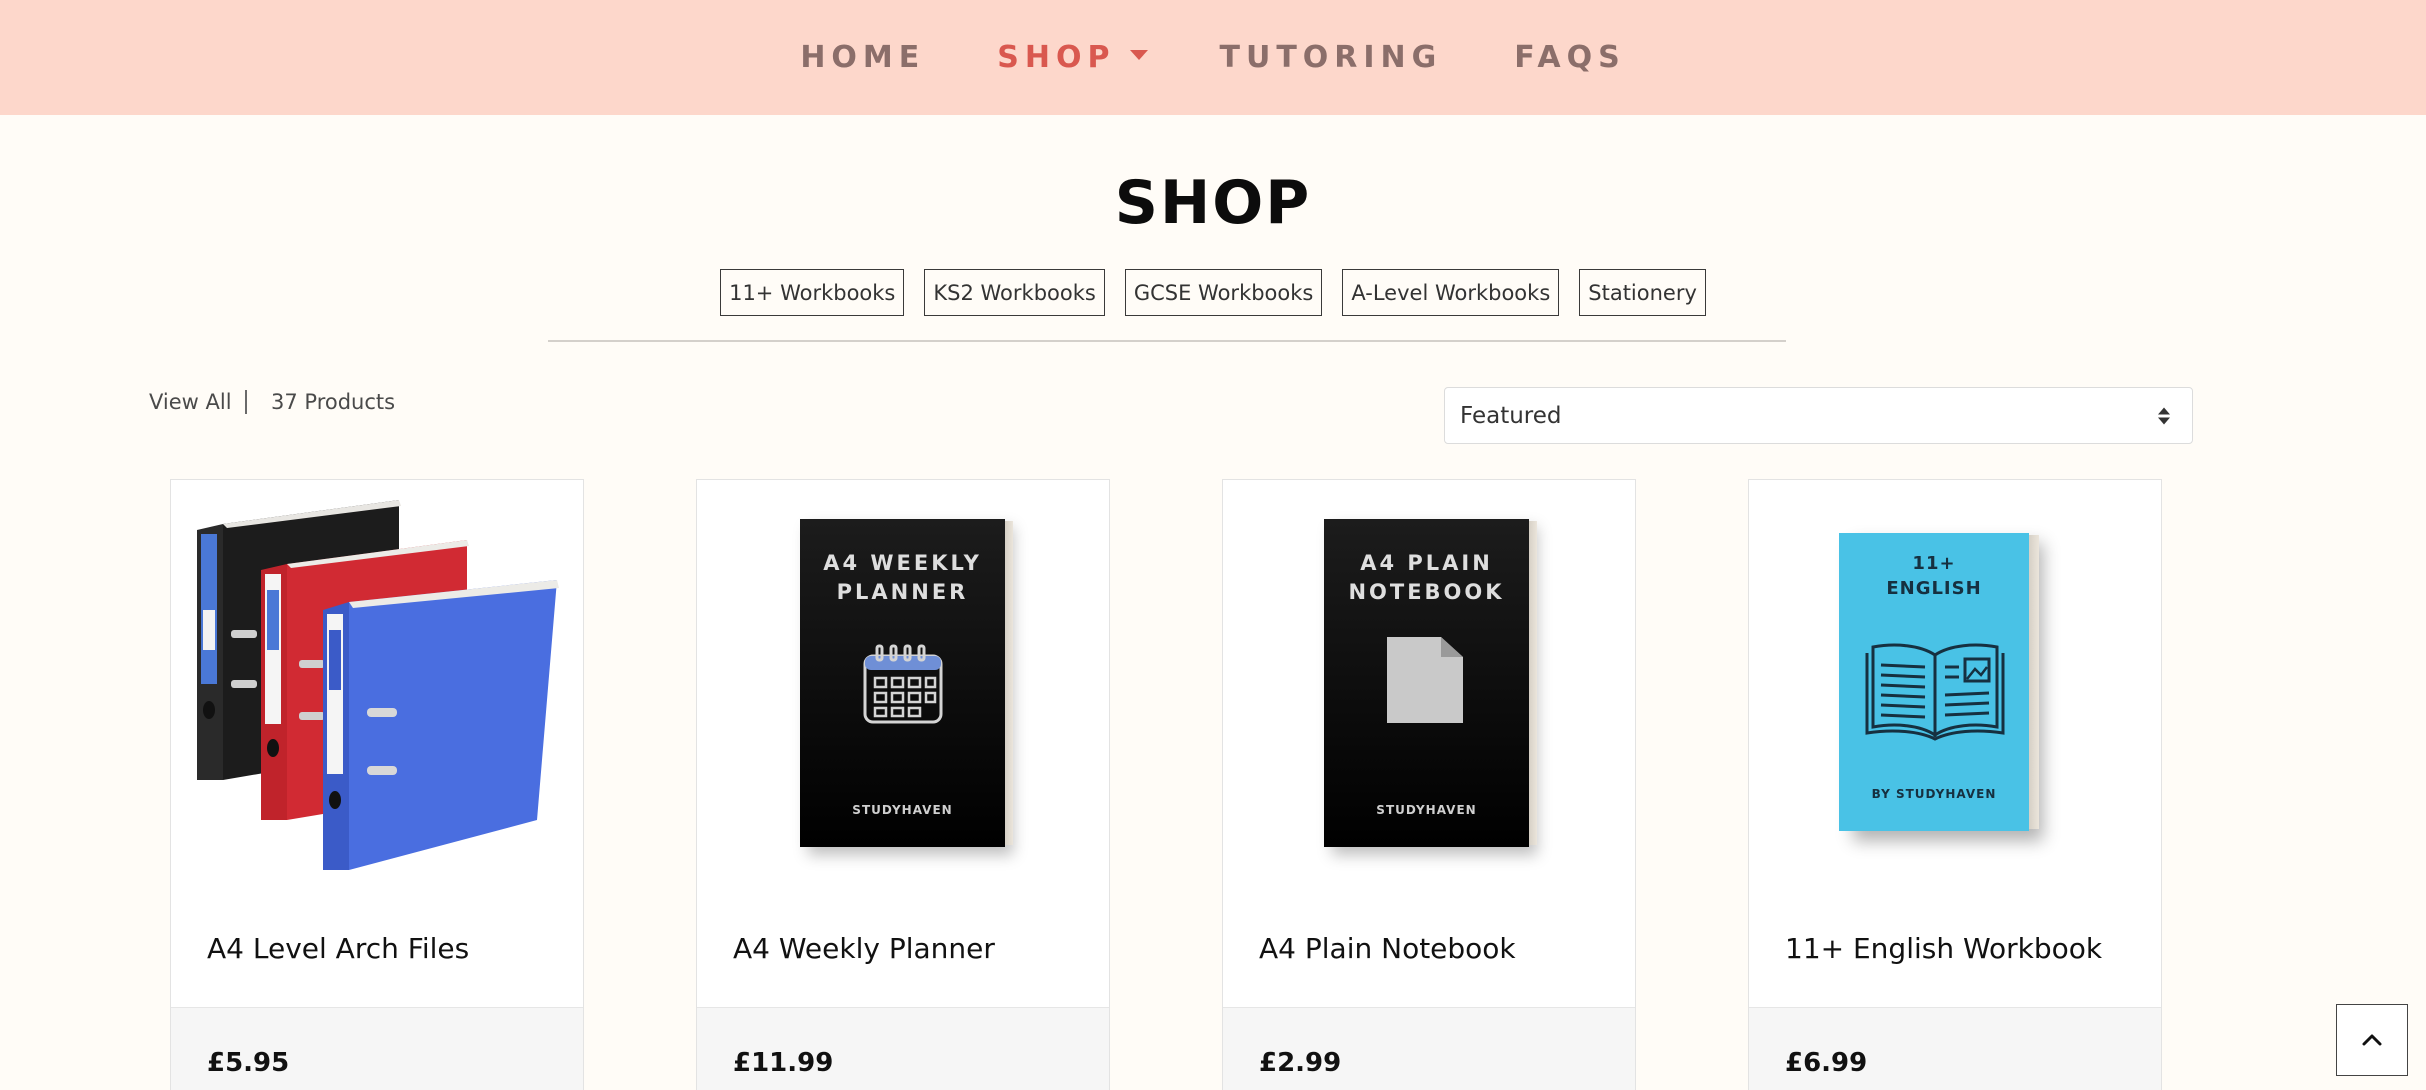  Describe the element at coordinates (1818, 415) in the screenshot. I see `sort-select: Featured` at that location.